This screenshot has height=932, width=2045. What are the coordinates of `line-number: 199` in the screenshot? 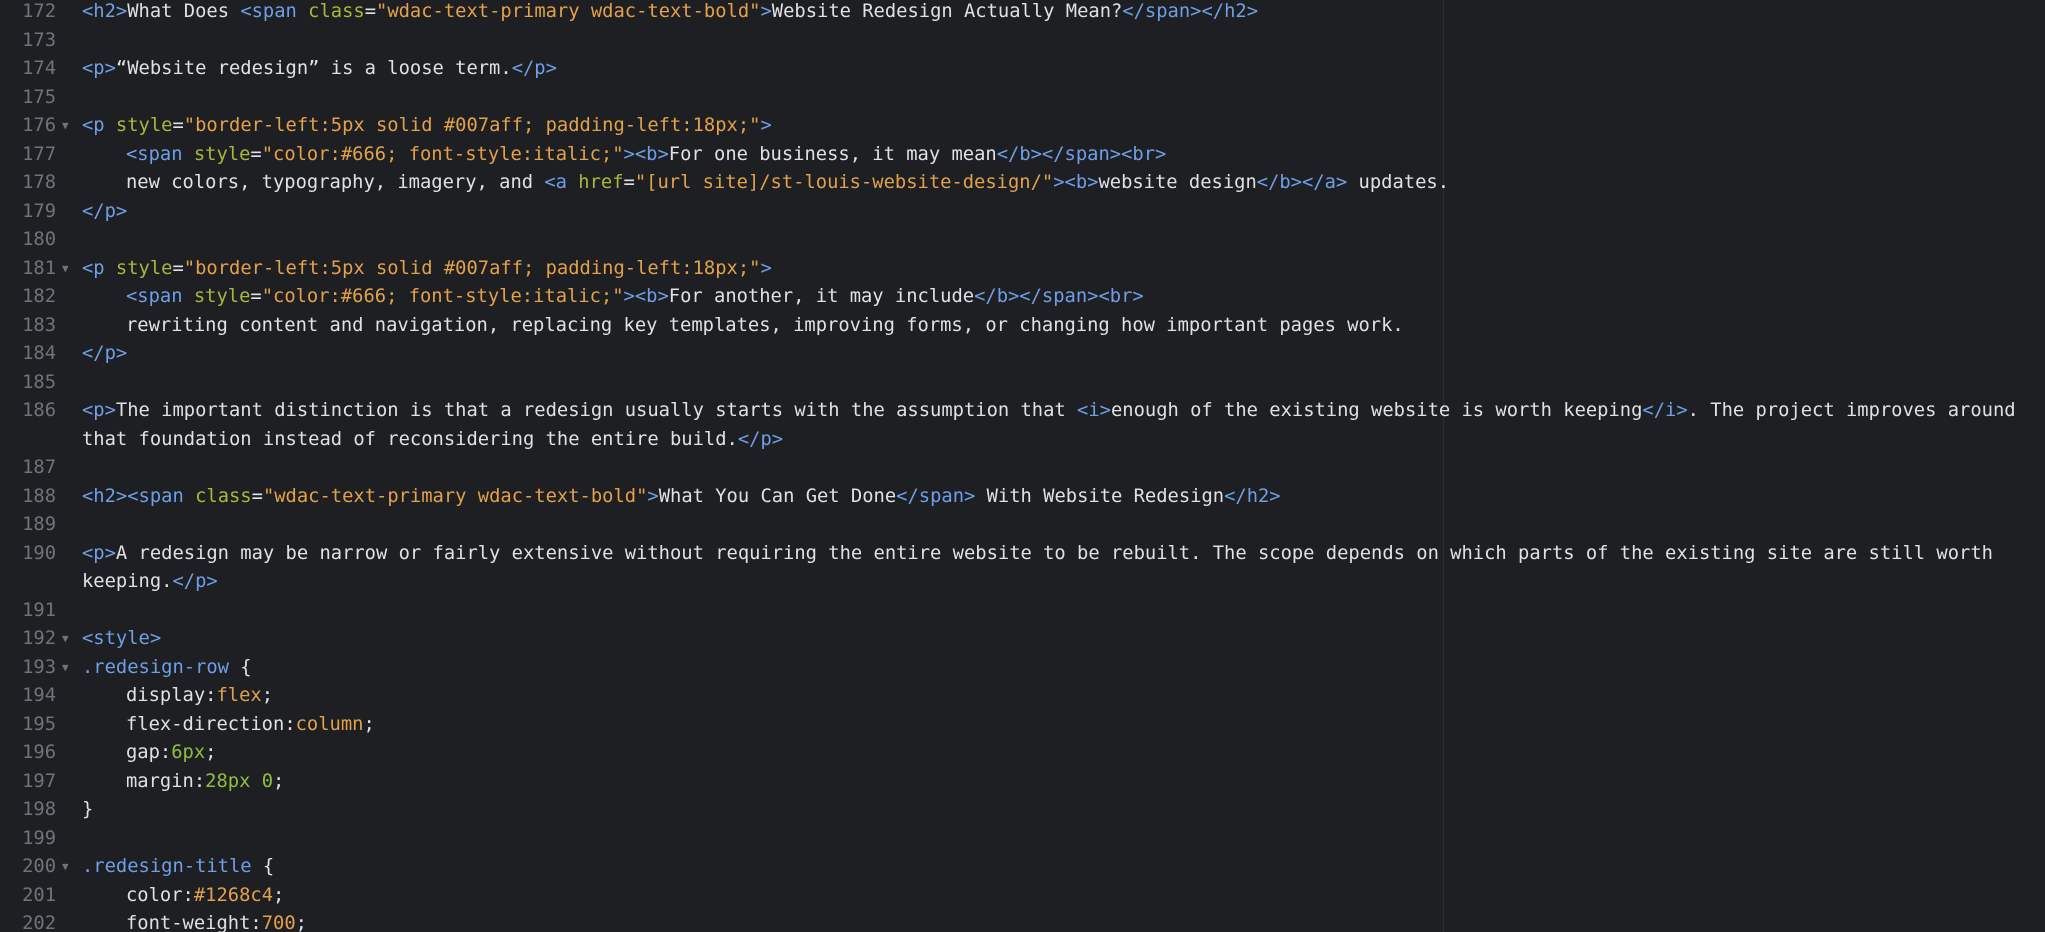 It's located at (39, 838).